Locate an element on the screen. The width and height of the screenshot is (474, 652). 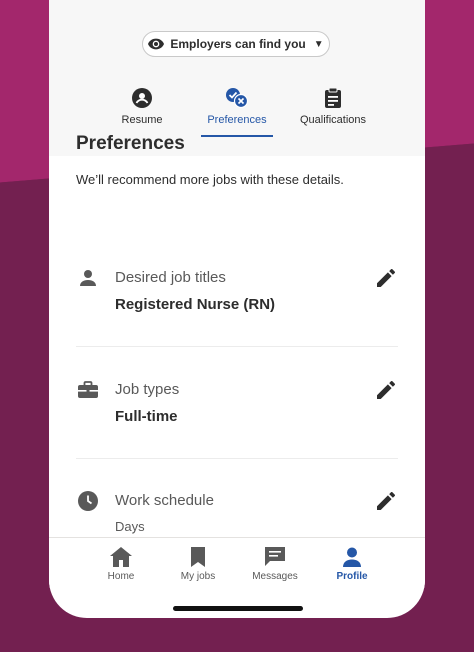
preference-value: Full-time is located at coordinates (146, 416).